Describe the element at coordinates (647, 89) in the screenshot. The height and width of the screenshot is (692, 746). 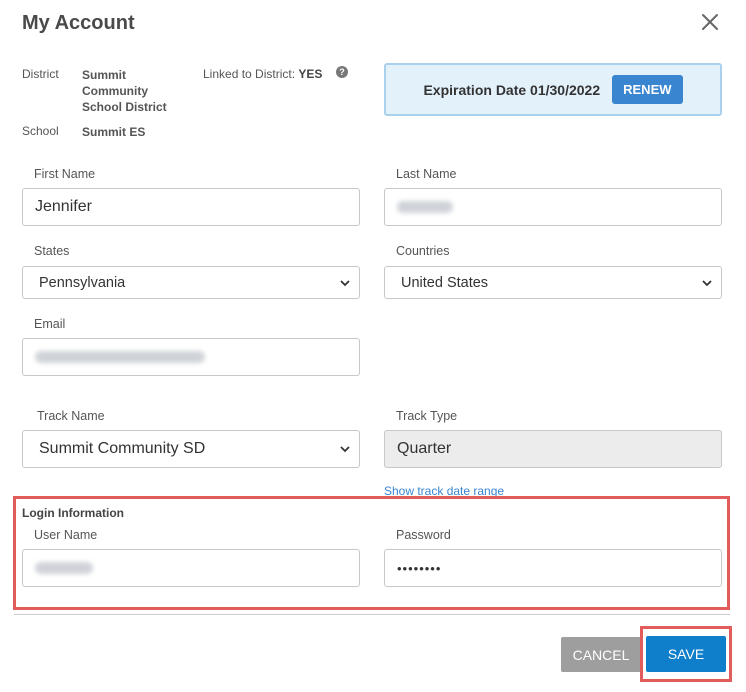
I see `renew-button: RENEW` at that location.